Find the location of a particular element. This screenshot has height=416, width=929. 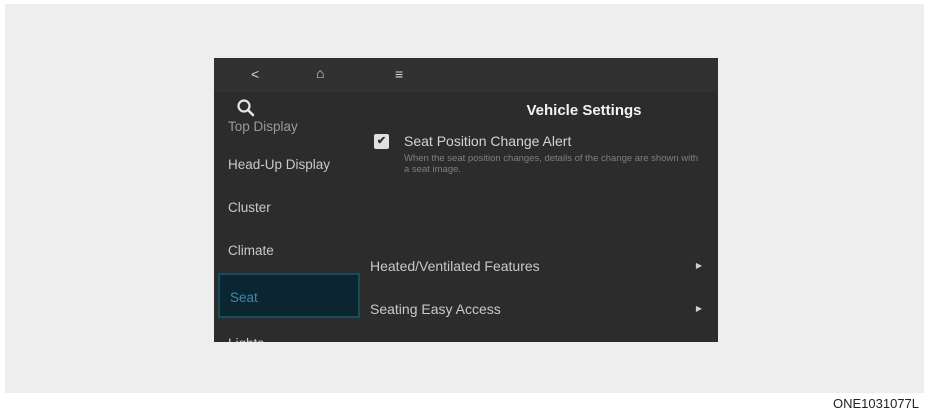

home-icon: ⌂ is located at coordinates (320, 73).